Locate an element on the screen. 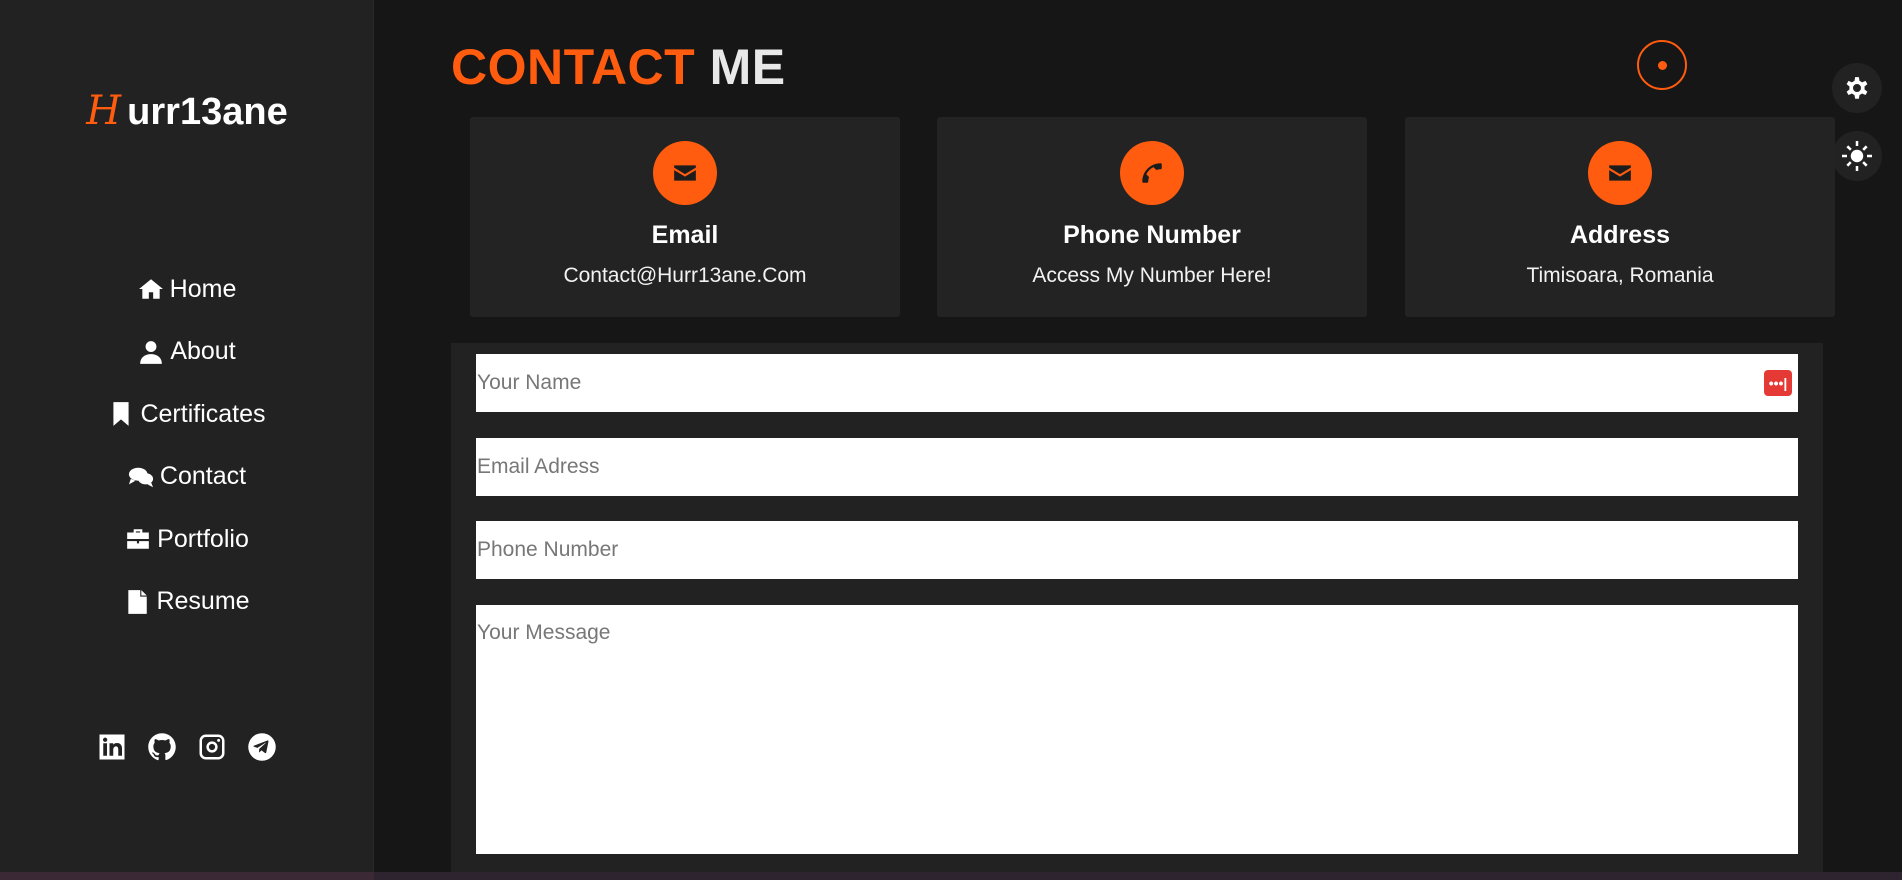 The height and width of the screenshot is (880, 1902). card-text: Timisoara, Romania is located at coordinates (1620, 275).